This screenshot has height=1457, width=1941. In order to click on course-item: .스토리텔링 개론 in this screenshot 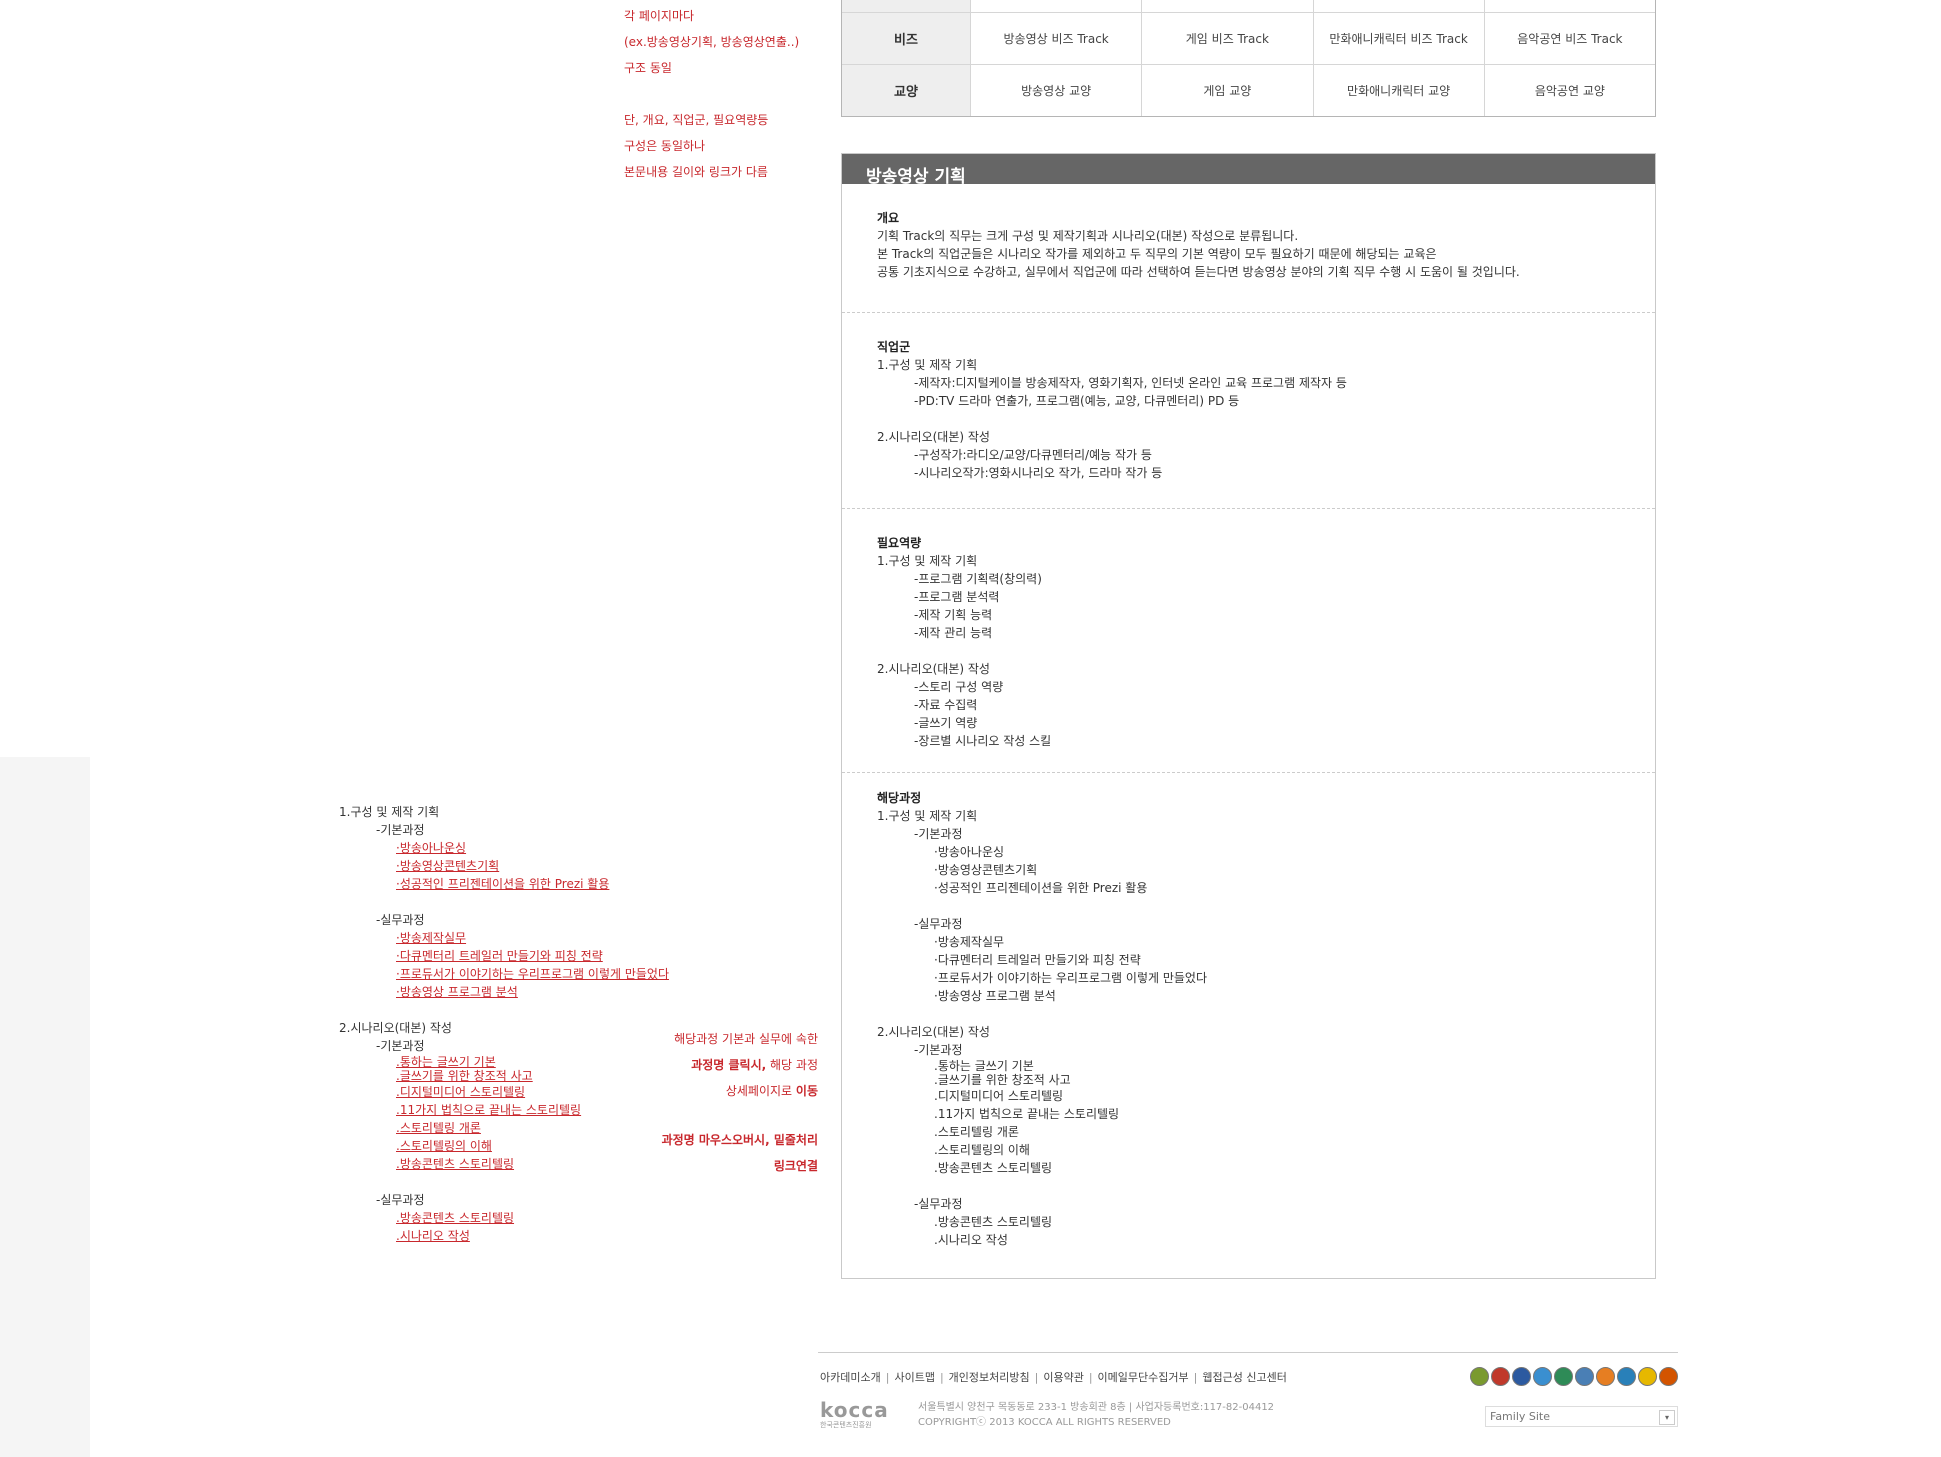, I will do `click(976, 1132)`.